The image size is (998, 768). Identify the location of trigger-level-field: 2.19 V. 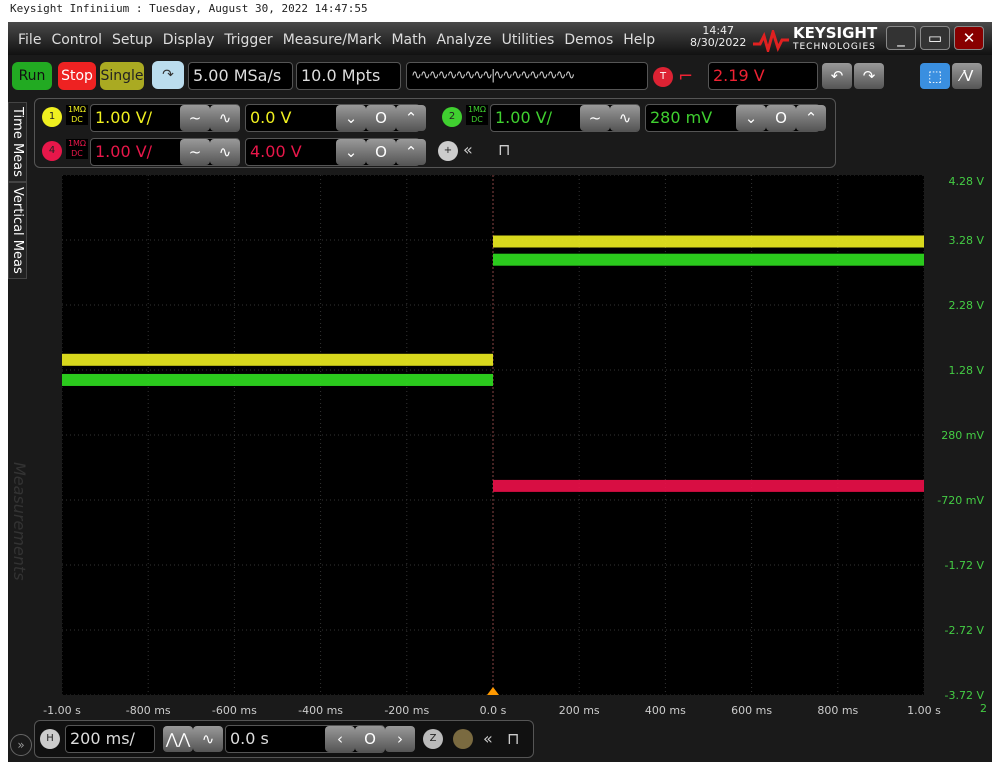
(763, 76).